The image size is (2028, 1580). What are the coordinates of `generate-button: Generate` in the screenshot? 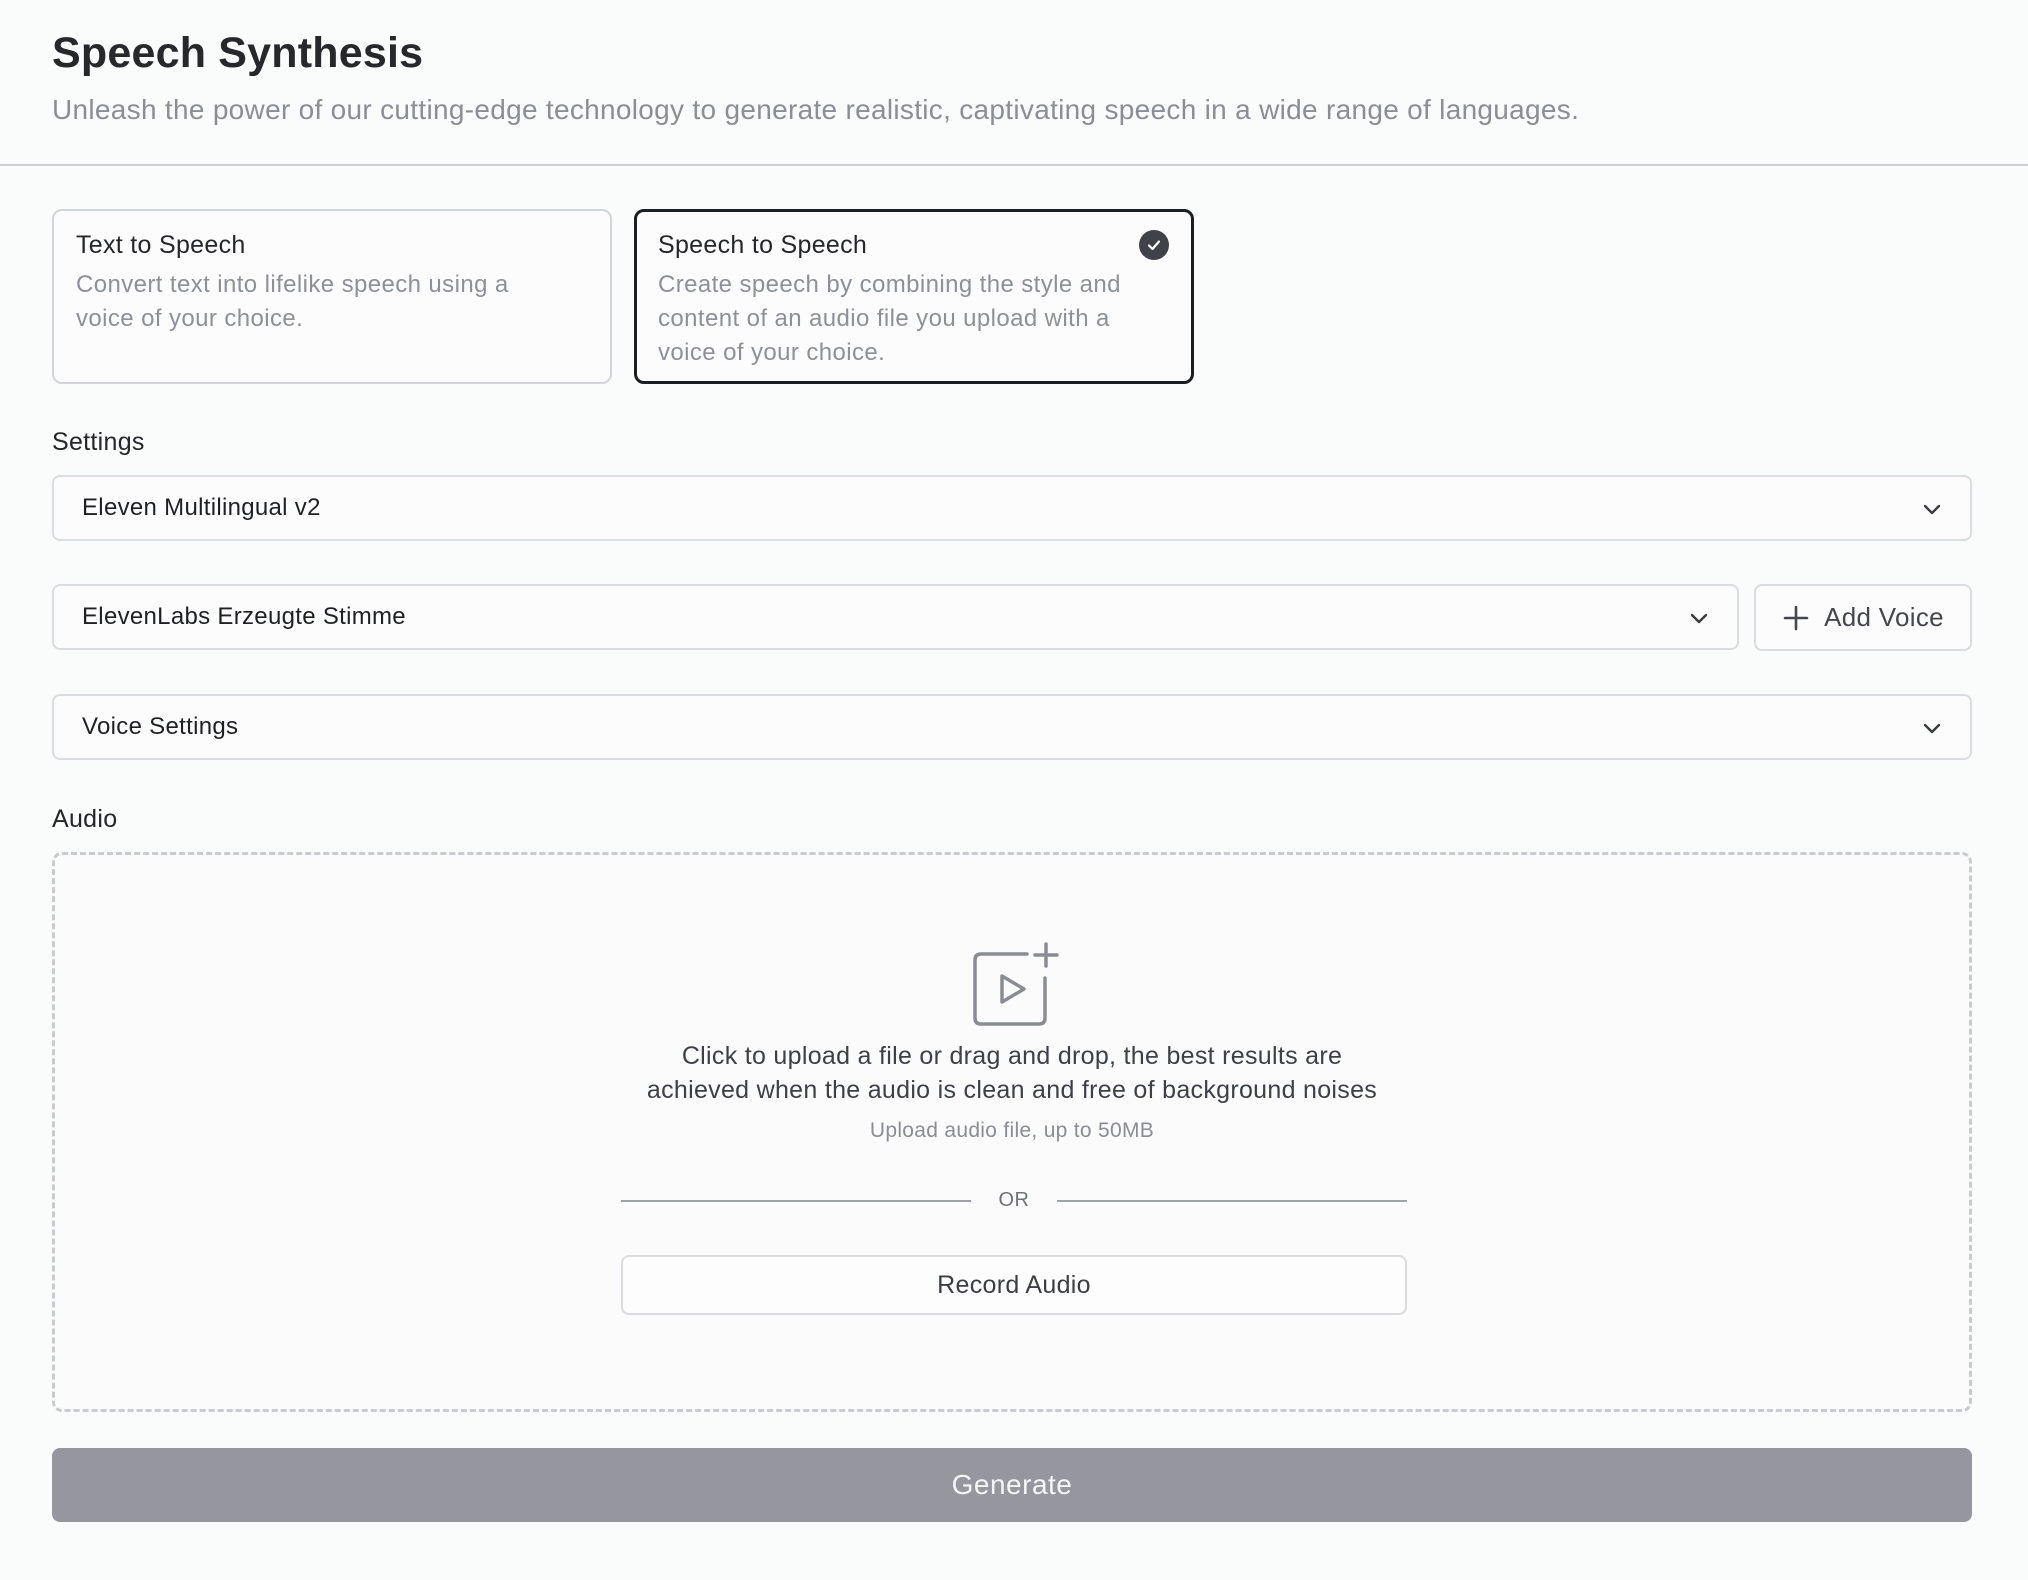 It's located at (1012, 1485).